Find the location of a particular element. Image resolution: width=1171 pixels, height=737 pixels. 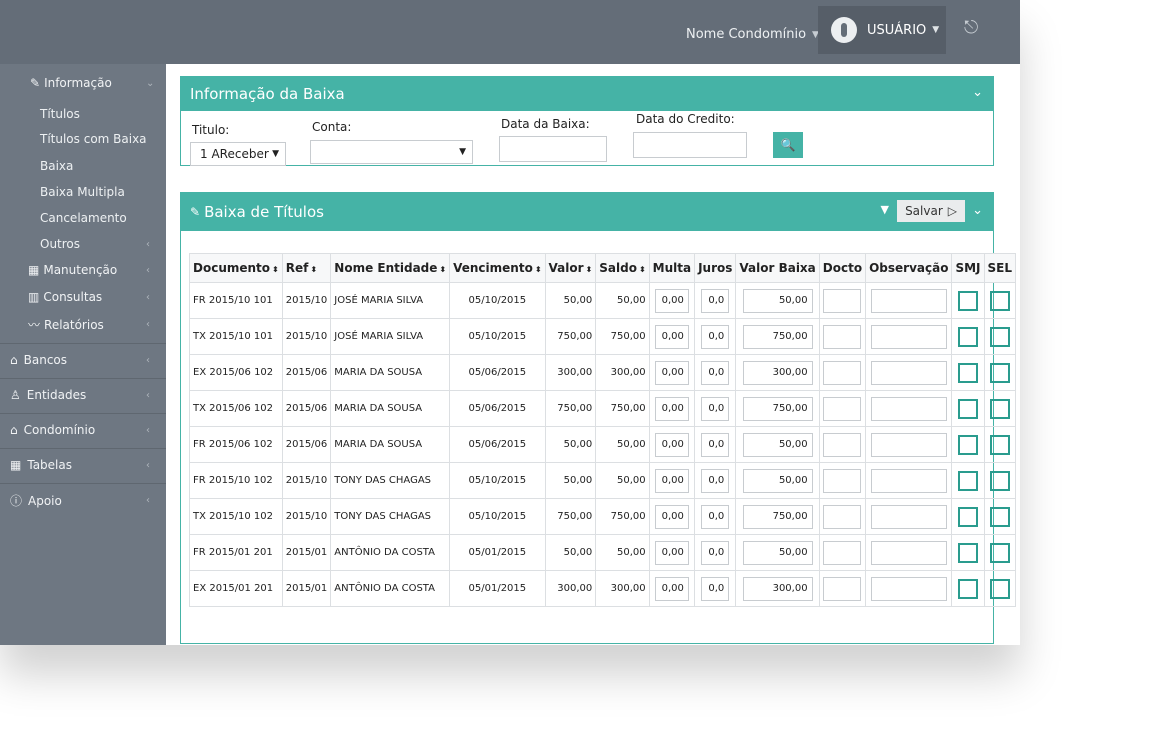

user-menu: USUÁRIO ▼ is located at coordinates (882, 30).